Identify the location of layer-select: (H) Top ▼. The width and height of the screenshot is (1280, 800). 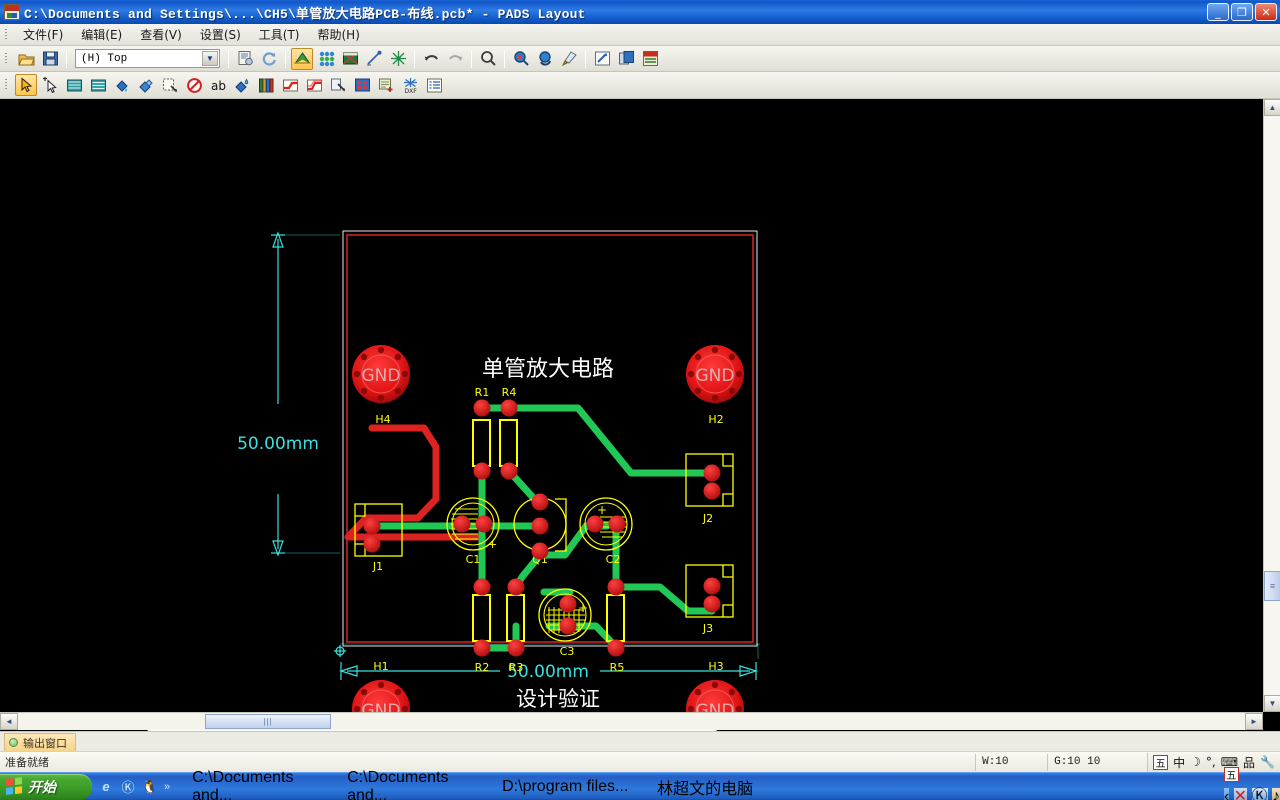
(147, 58).